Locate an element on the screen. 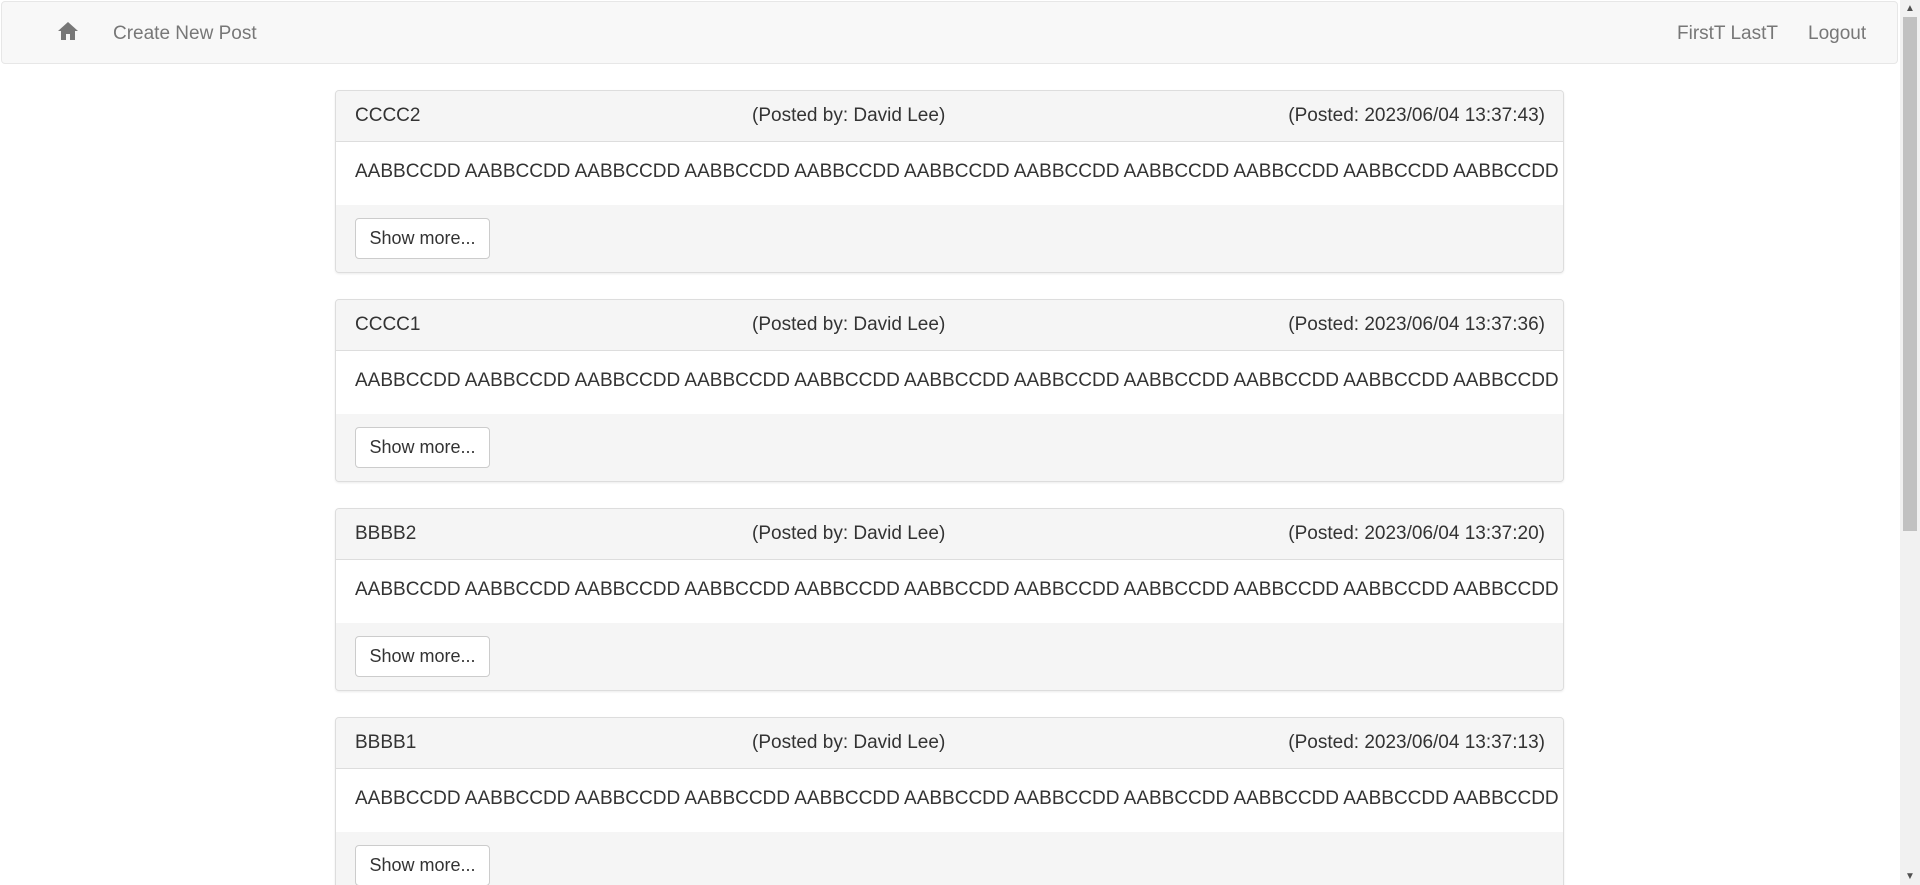 The width and height of the screenshot is (1920, 885). navbar: Create New Post FirstT LastT Logout is located at coordinates (949, 32).